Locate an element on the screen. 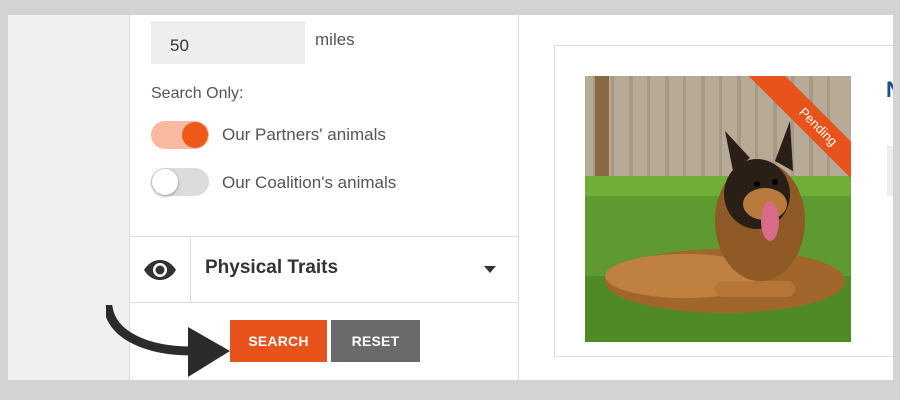  search-only-label: Search Only: is located at coordinates (197, 93).